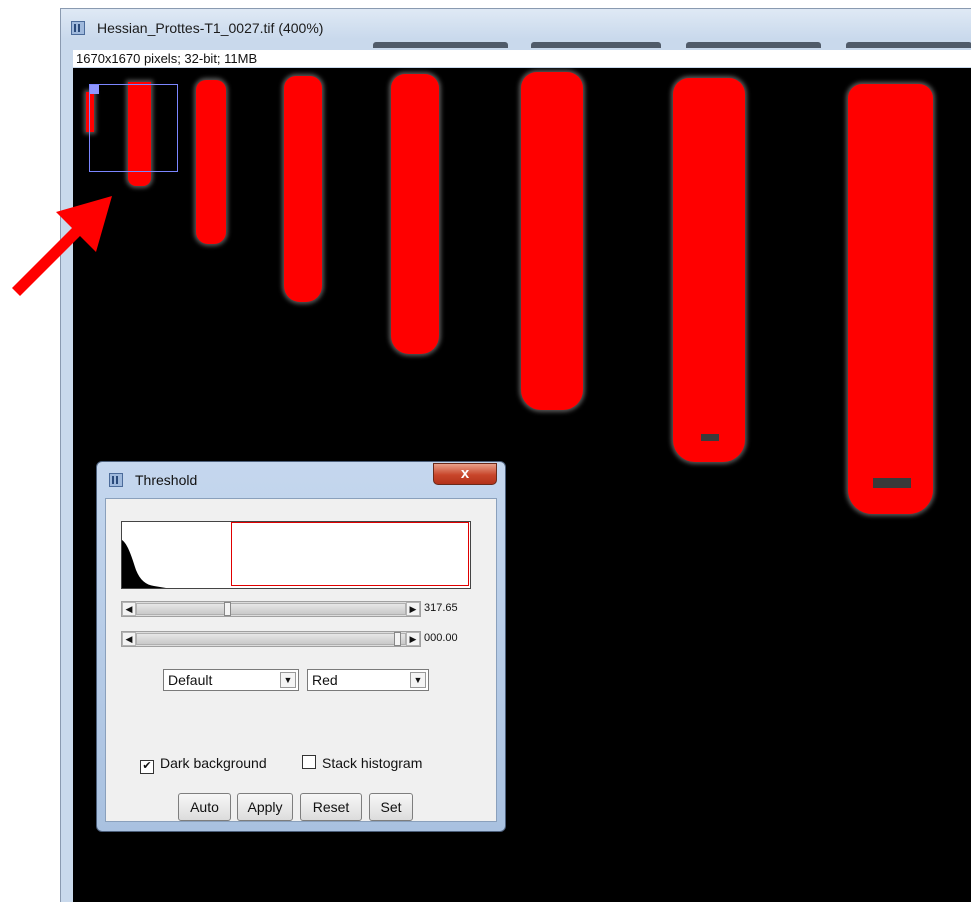  I want to click on stack-histogram-checkbox, so click(309, 762).